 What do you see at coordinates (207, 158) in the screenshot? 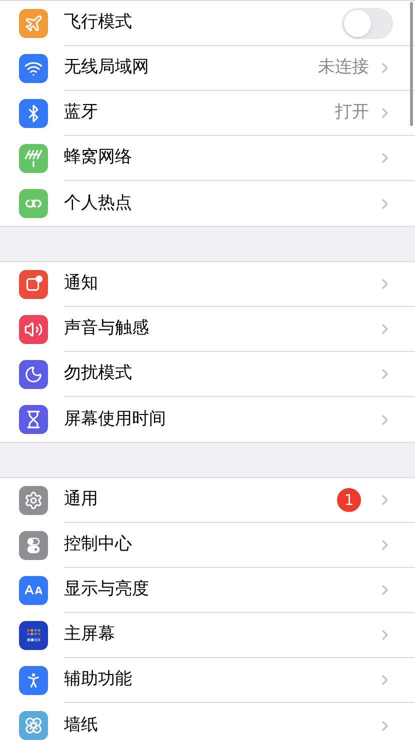
I see `settings-row: 蜂窝网络` at bounding box center [207, 158].